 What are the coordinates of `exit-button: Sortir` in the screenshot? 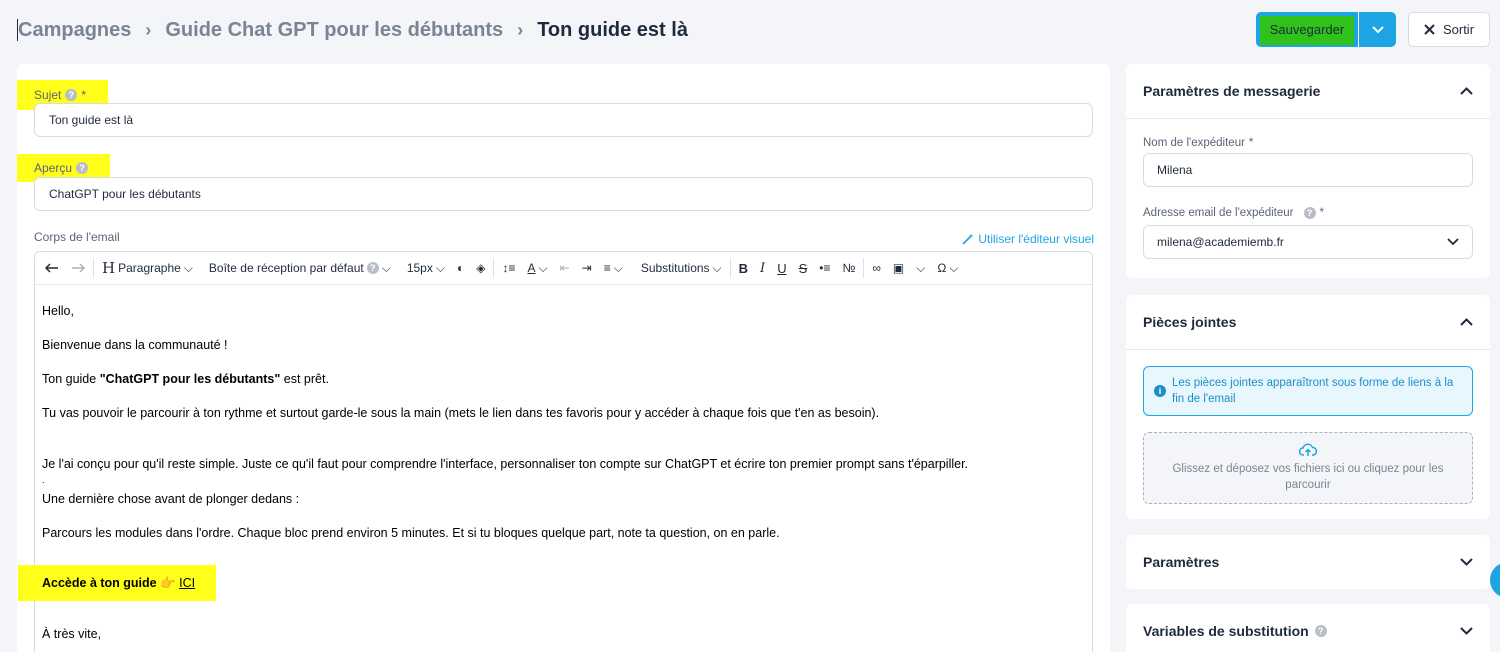 It's located at (1449, 29).